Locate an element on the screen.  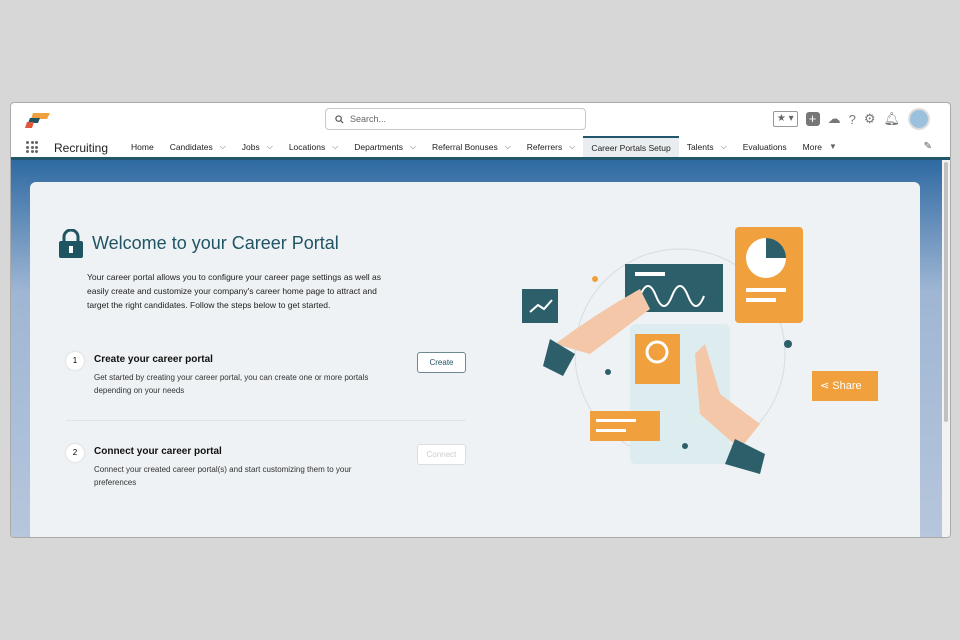
tab-label: Talents is located at coordinates (700, 146).